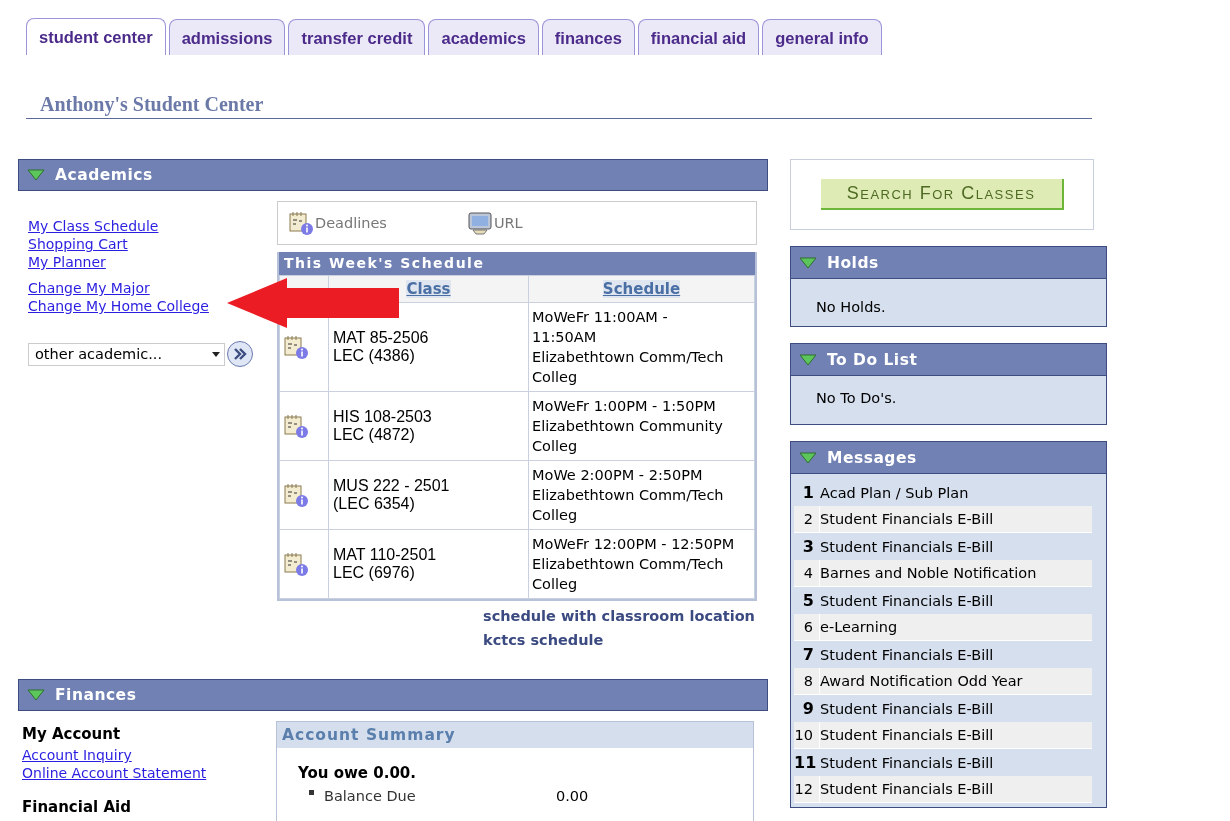 This screenshot has width=1230, height=821. Describe the element at coordinates (370, 796) in the screenshot. I see `item-label: Balance Due` at that location.